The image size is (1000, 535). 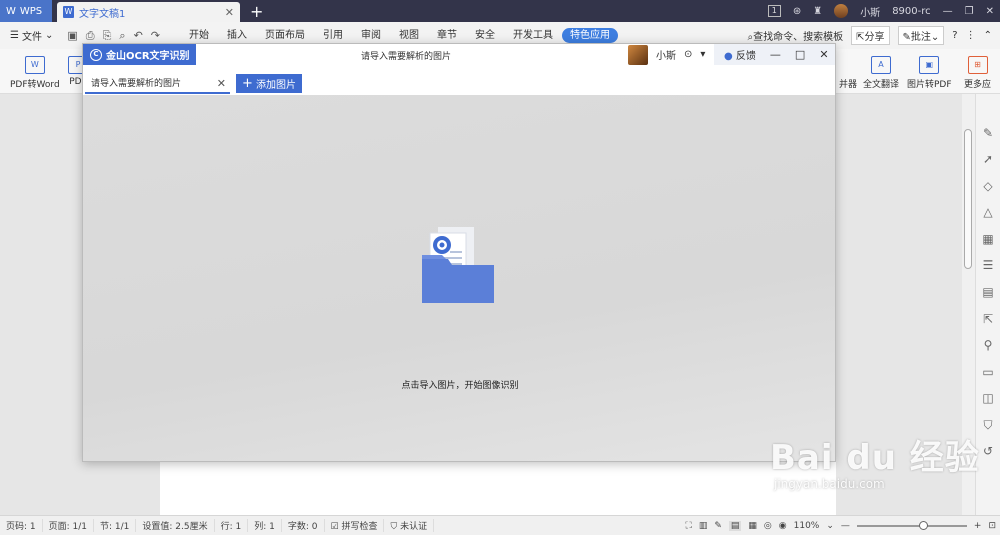 I want to click on history-icon: ↺, so click(x=988, y=451).